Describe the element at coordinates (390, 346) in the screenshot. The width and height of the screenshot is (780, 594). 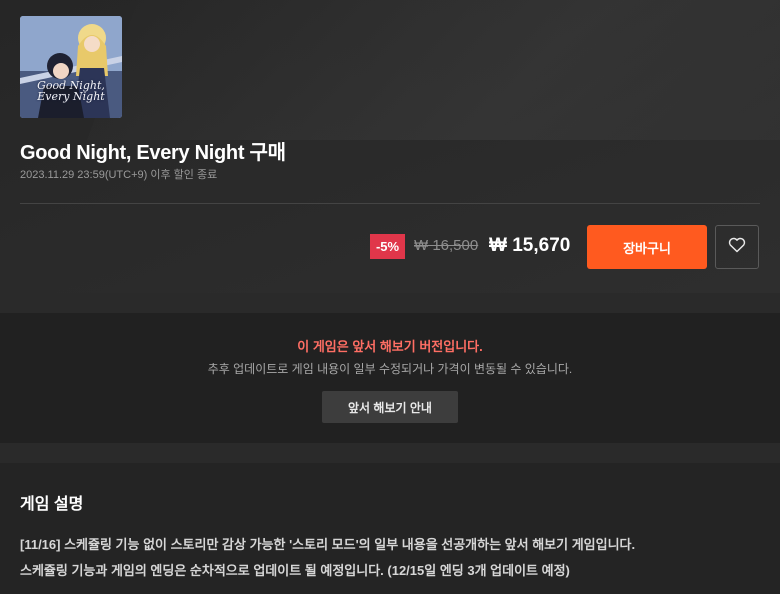
I see `early-access-title: 이 게임은 앞서 해보기 버전입니다.` at that location.